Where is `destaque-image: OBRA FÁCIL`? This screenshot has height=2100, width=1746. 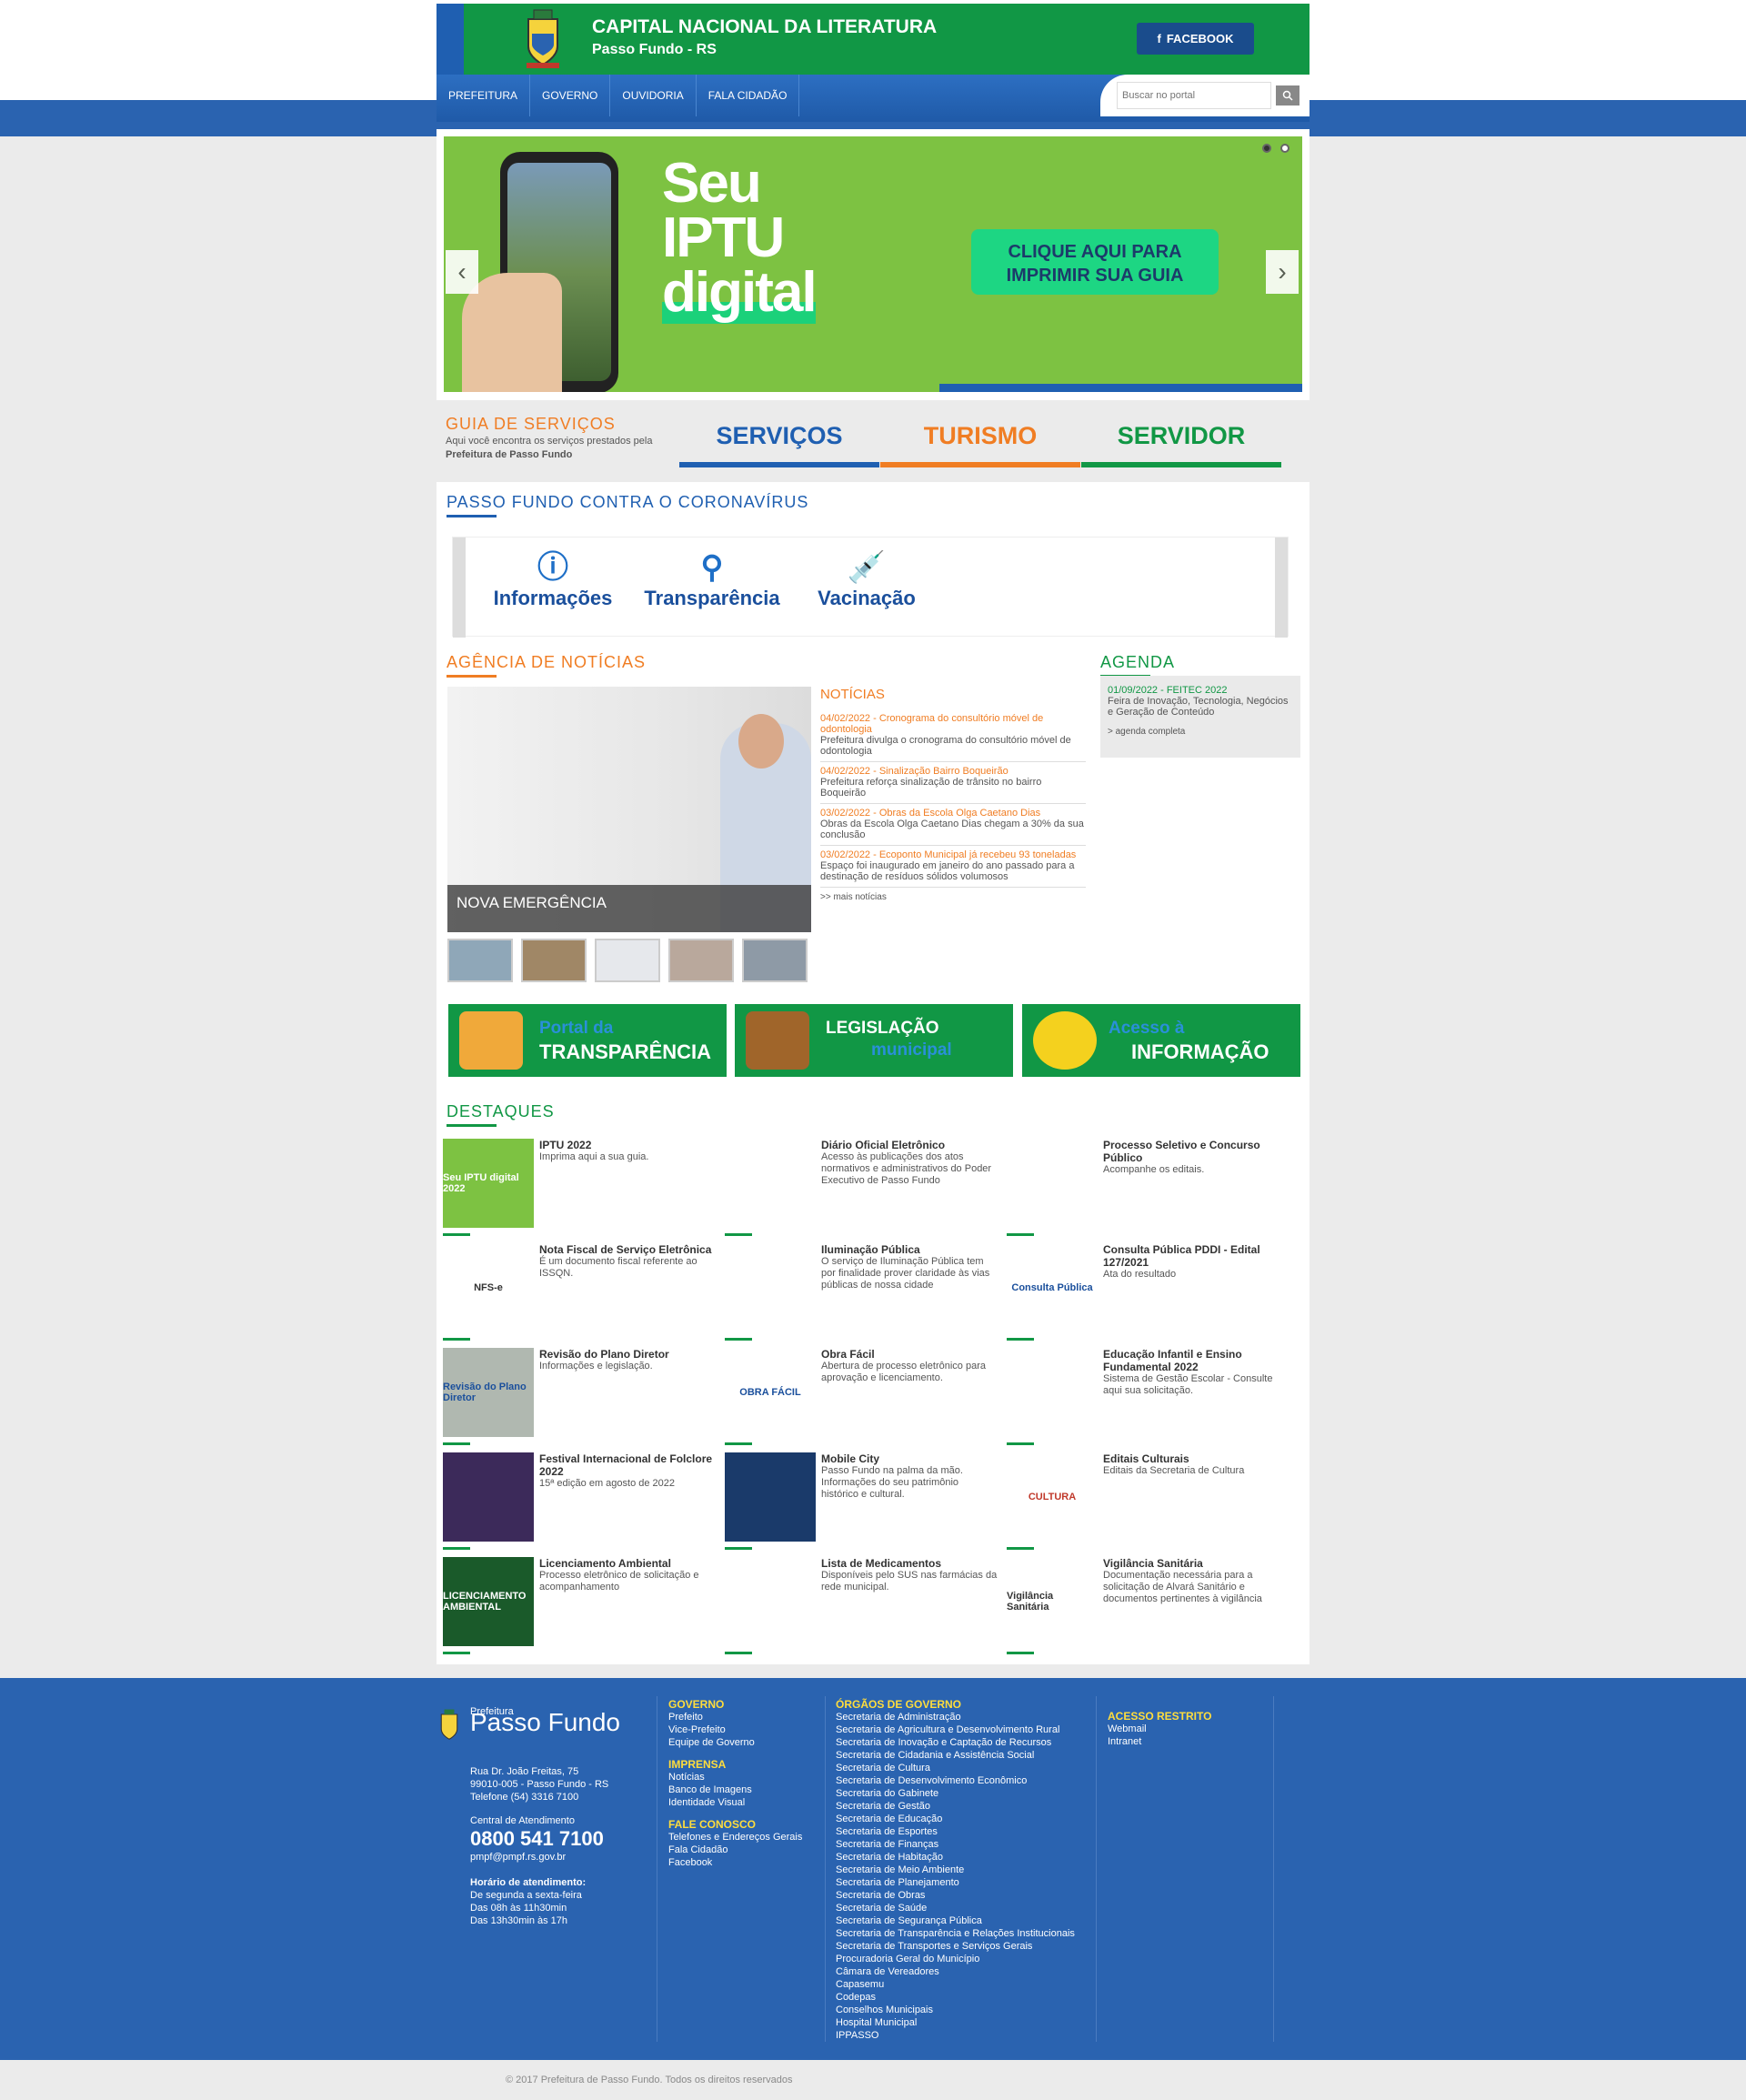 destaque-image: OBRA FÁCIL is located at coordinates (771, 1392).